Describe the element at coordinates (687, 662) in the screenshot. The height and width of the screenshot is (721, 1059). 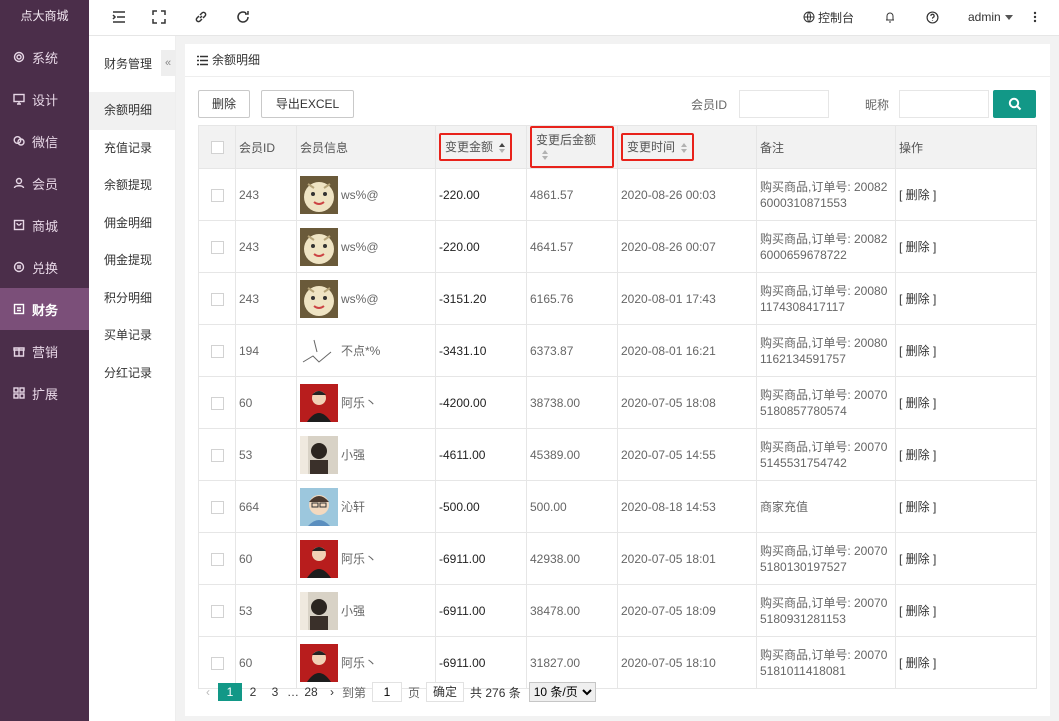
I see `change-time-cell: 2020-07-05 18:10` at that location.